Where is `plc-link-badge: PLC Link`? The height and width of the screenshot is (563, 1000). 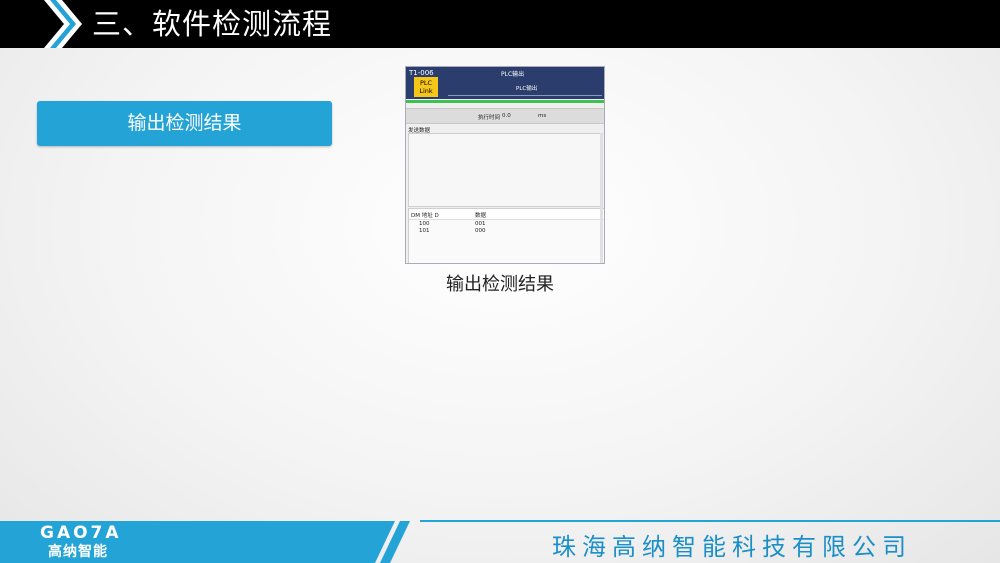 plc-link-badge: PLC Link is located at coordinates (426, 87).